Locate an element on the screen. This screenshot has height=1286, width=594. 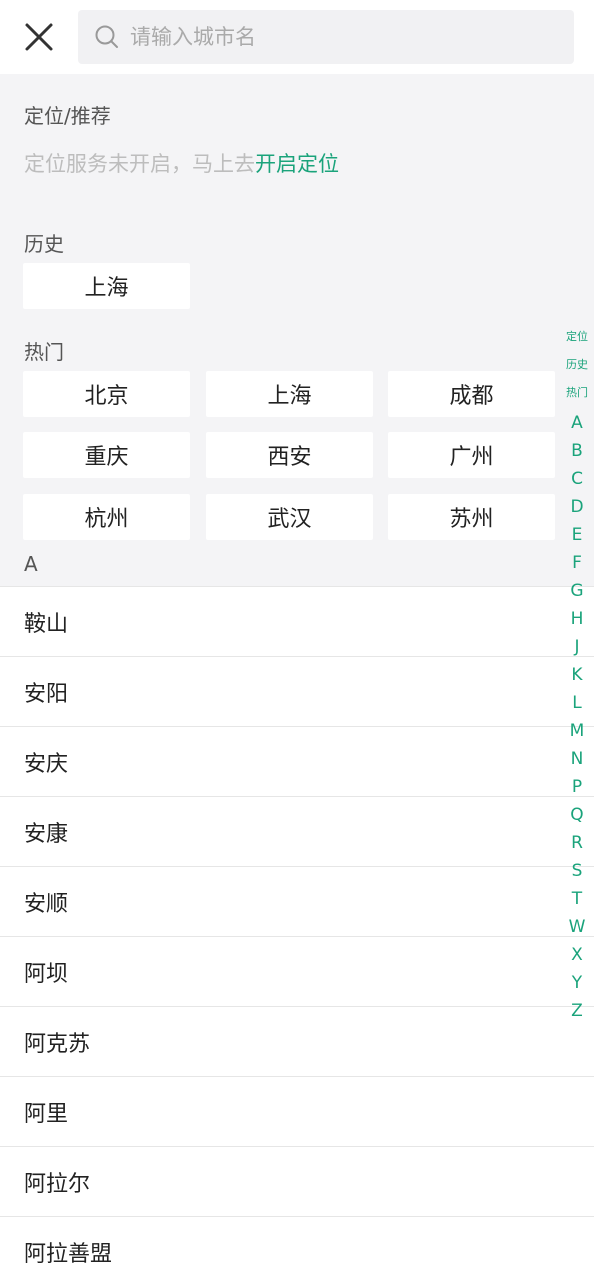
city-list-item: 阿里 is located at coordinates (297, 1111).